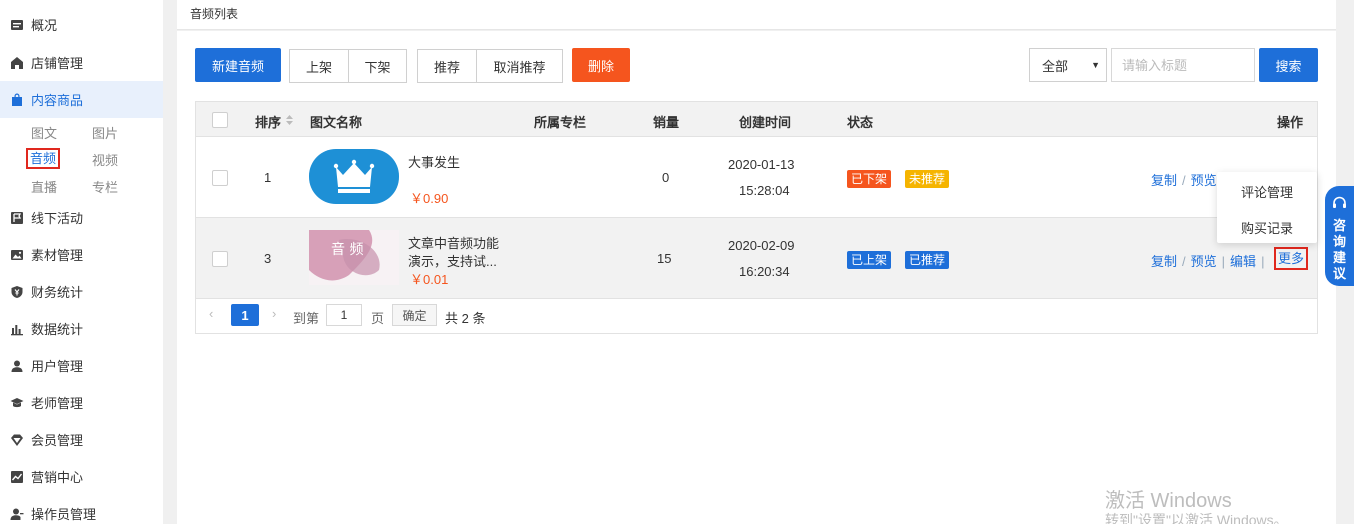 The height and width of the screenshot is (524, 1354). Describe the element at coordinates (17, 292) in the screenshot. I see `yen-shield-icon` at that location.